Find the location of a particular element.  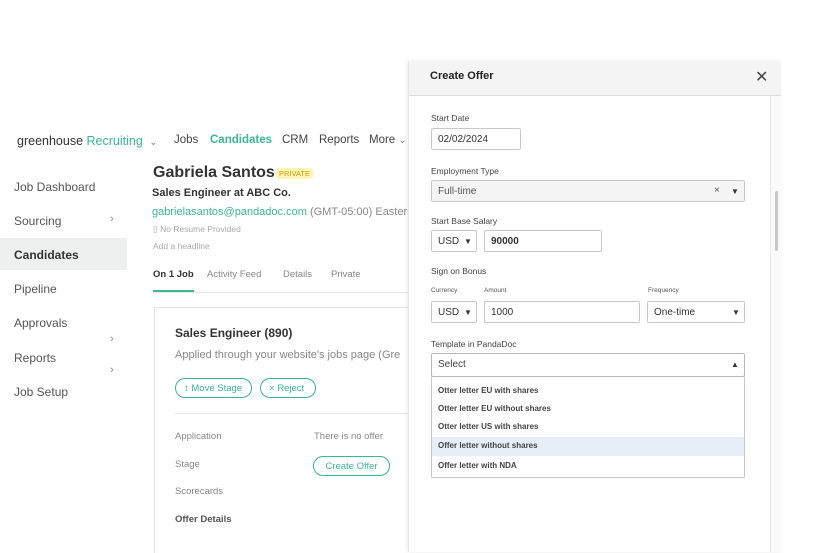

chevron-down-icon: ⌄ is located at coordinates (402, 140).